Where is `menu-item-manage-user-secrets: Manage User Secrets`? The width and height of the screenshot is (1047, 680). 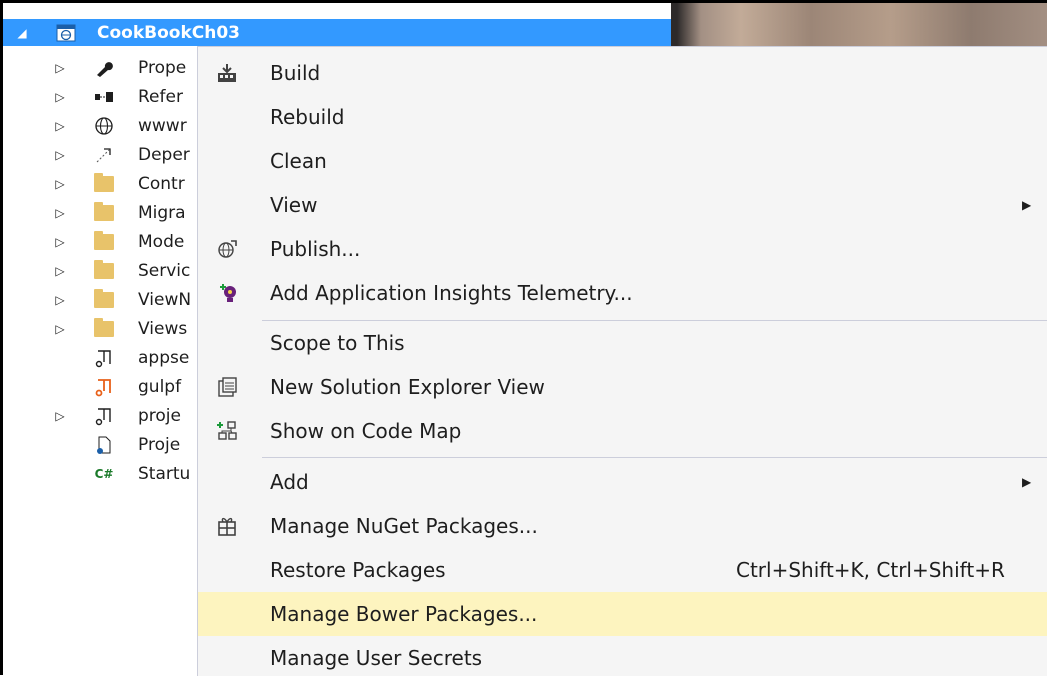
menu-item-manage-user-secrets: Manage User Secrets is located at coordinates (622, 658).